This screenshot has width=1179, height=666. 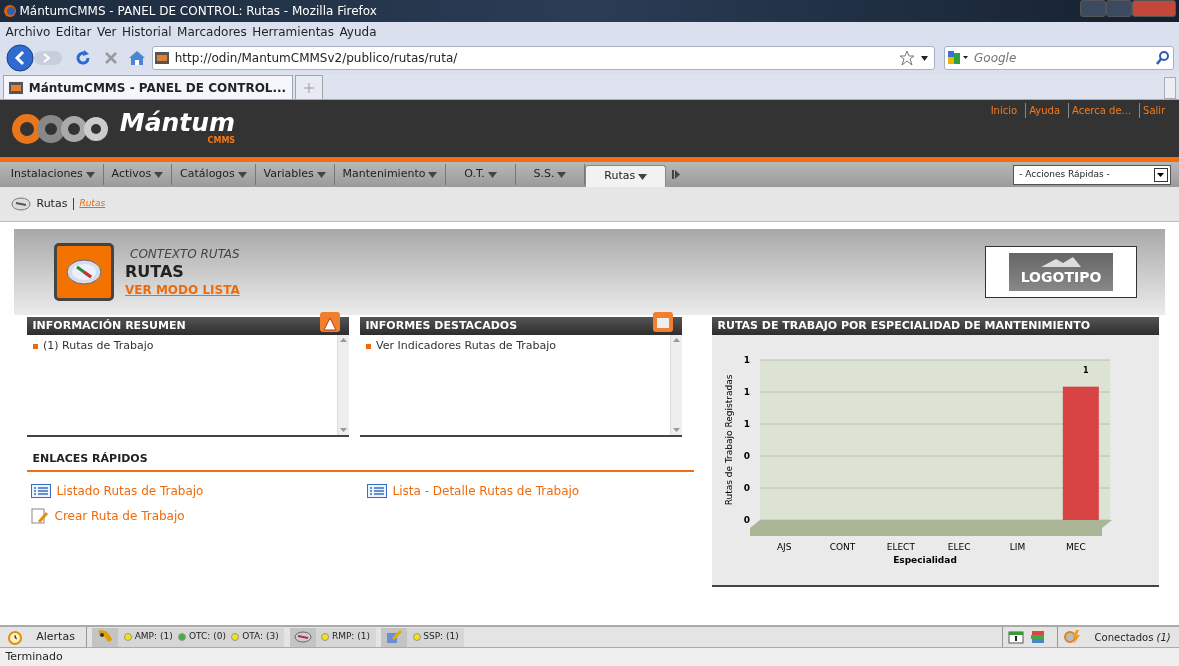 What do you see at coordinates (295, 174) in the screenshot?
I see `menu-tab: Variables` at bounding box center [295, 174].